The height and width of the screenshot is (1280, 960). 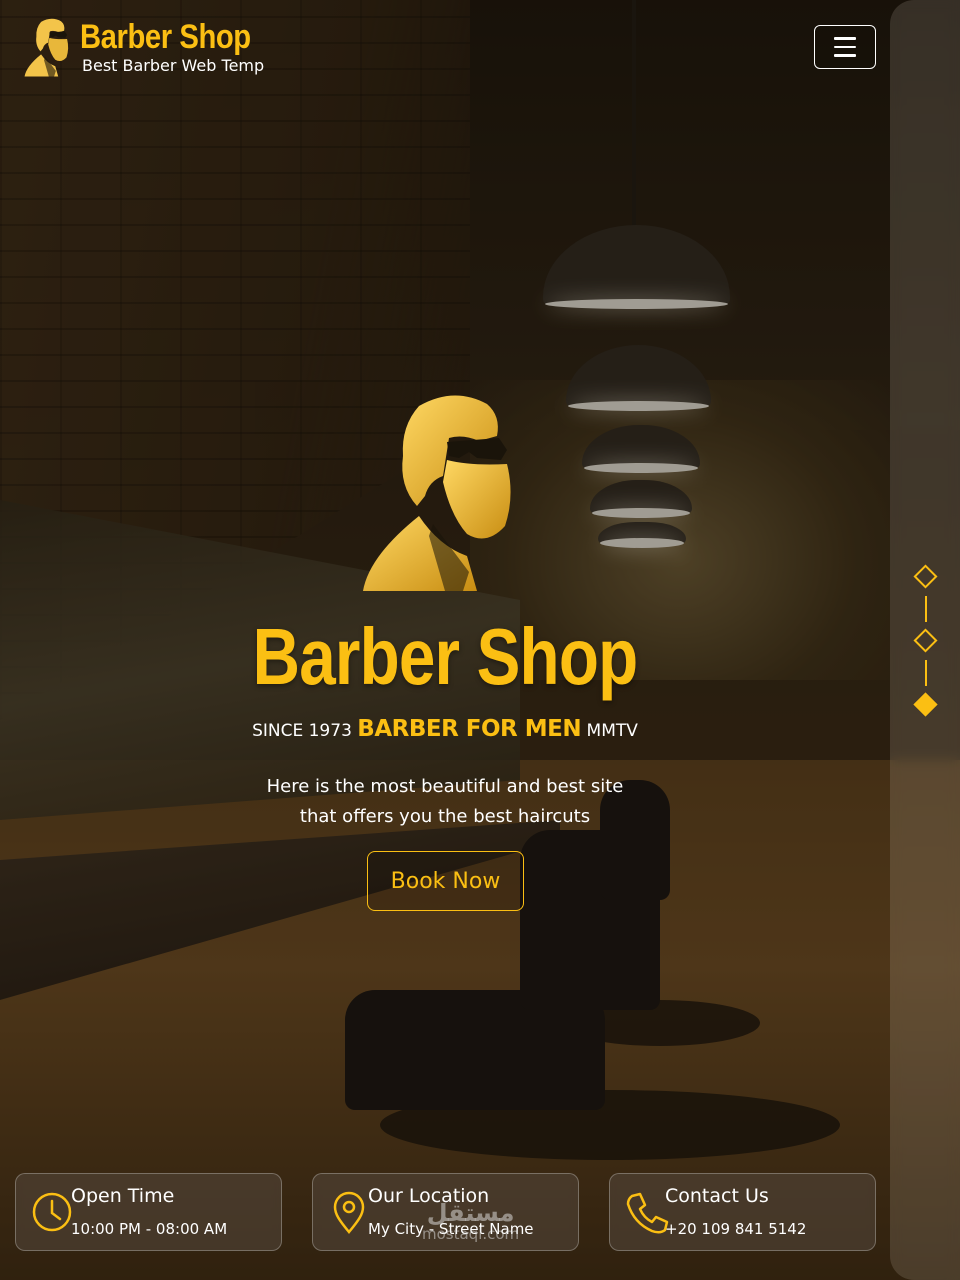 I want to click on barber-head-emblem-icon, so click(x=437, y=493).